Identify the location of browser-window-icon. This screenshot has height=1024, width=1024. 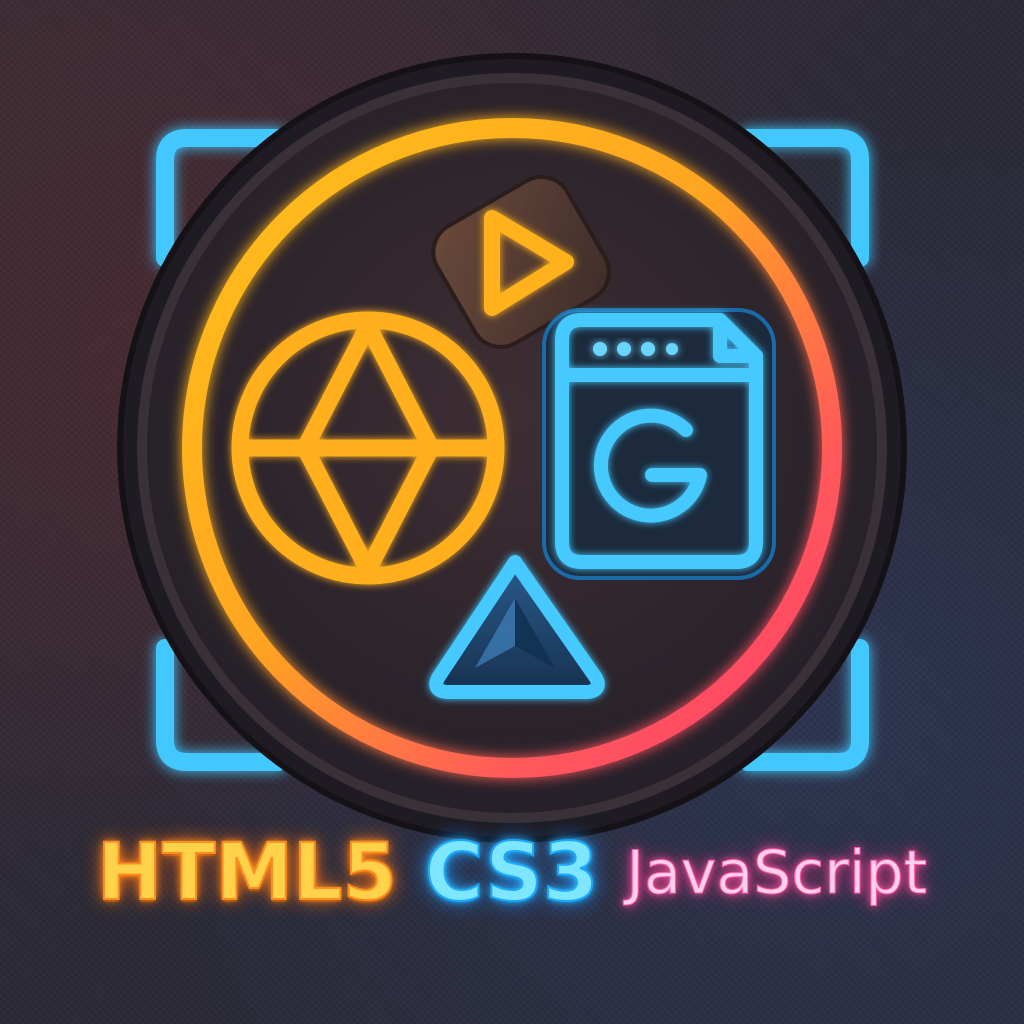
(659, 444).